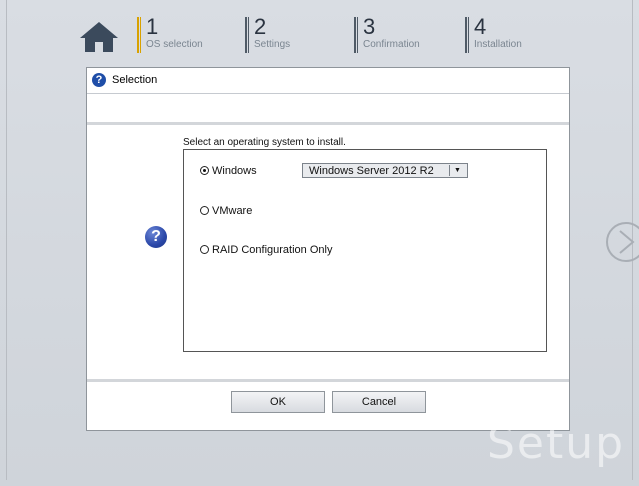  I want to click on dropdown-arrow-icon: ▼, so click(457, 170).